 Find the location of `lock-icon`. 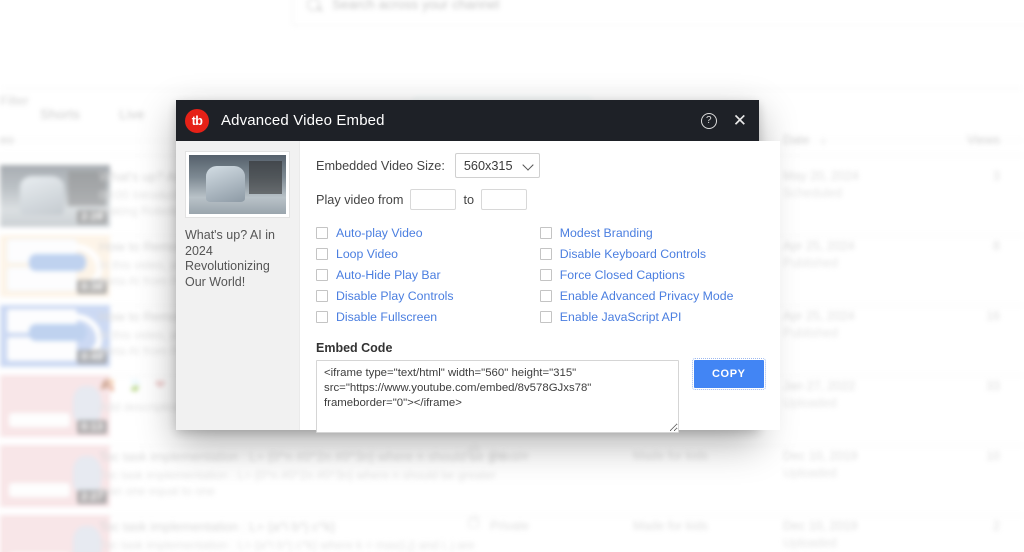

lock-icon is located at coordinates (473, 451).